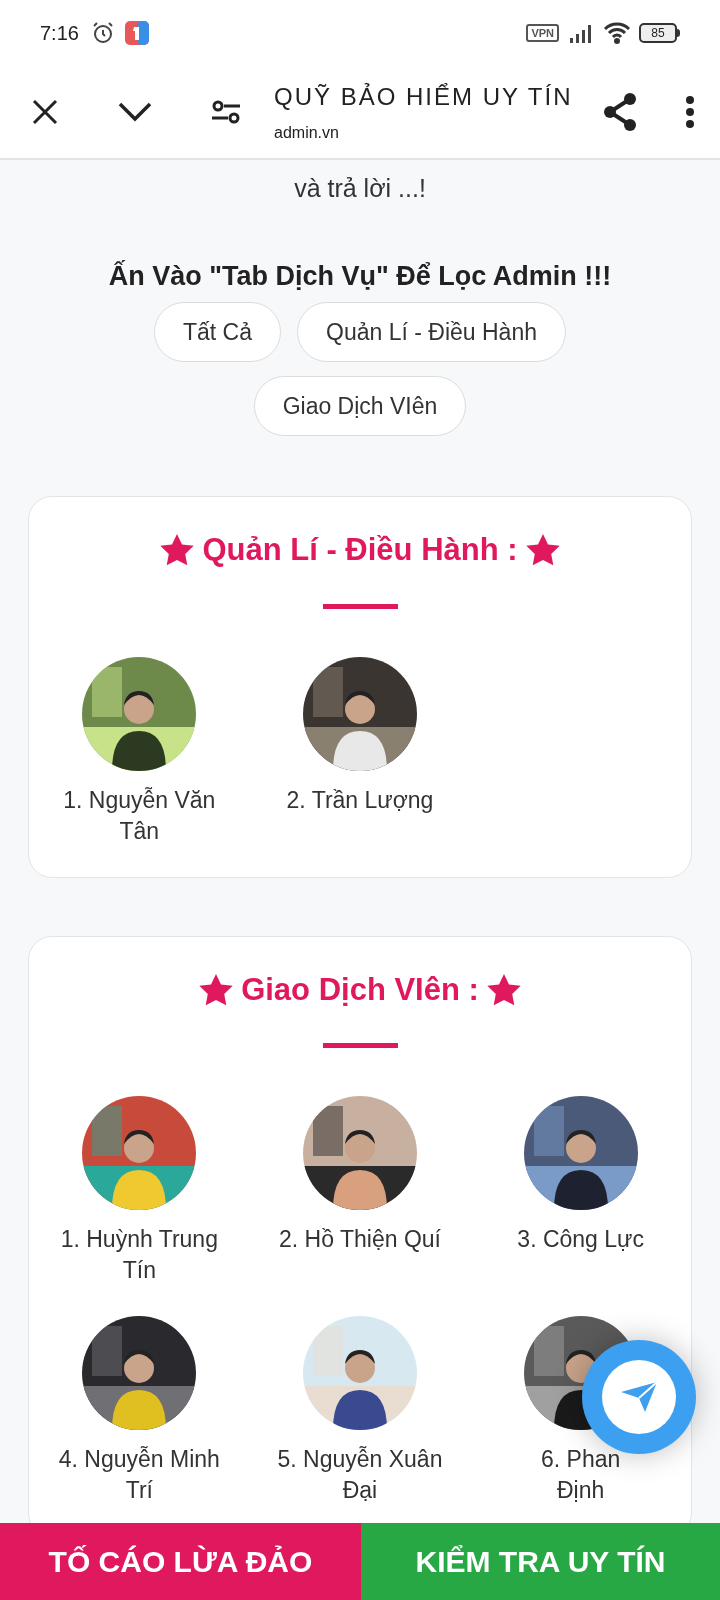 The image size is (720, 1600). What do you see at coordinates (360, 1475) in the screenshot?
I see `member-name: 5. Nguyễn Xuân Đại` at bounding box center [360, 1475].